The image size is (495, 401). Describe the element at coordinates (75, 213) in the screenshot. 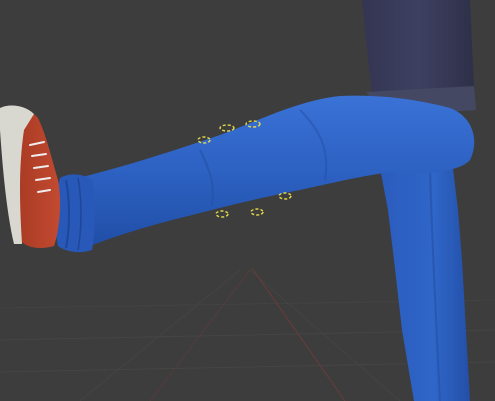

I see `jeans-cuff` at that location.